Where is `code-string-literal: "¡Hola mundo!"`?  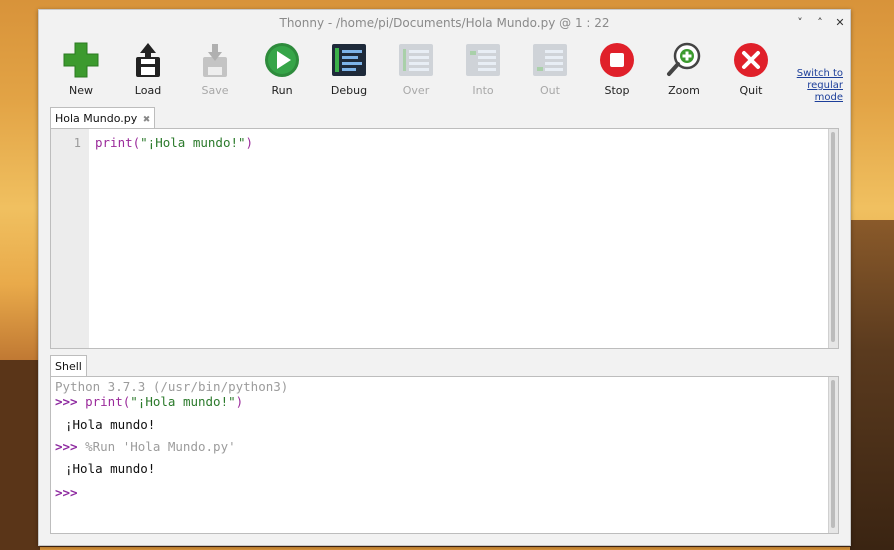 code-string-literal: "¡Hola mundo!" is located at coordinates (193, 142).